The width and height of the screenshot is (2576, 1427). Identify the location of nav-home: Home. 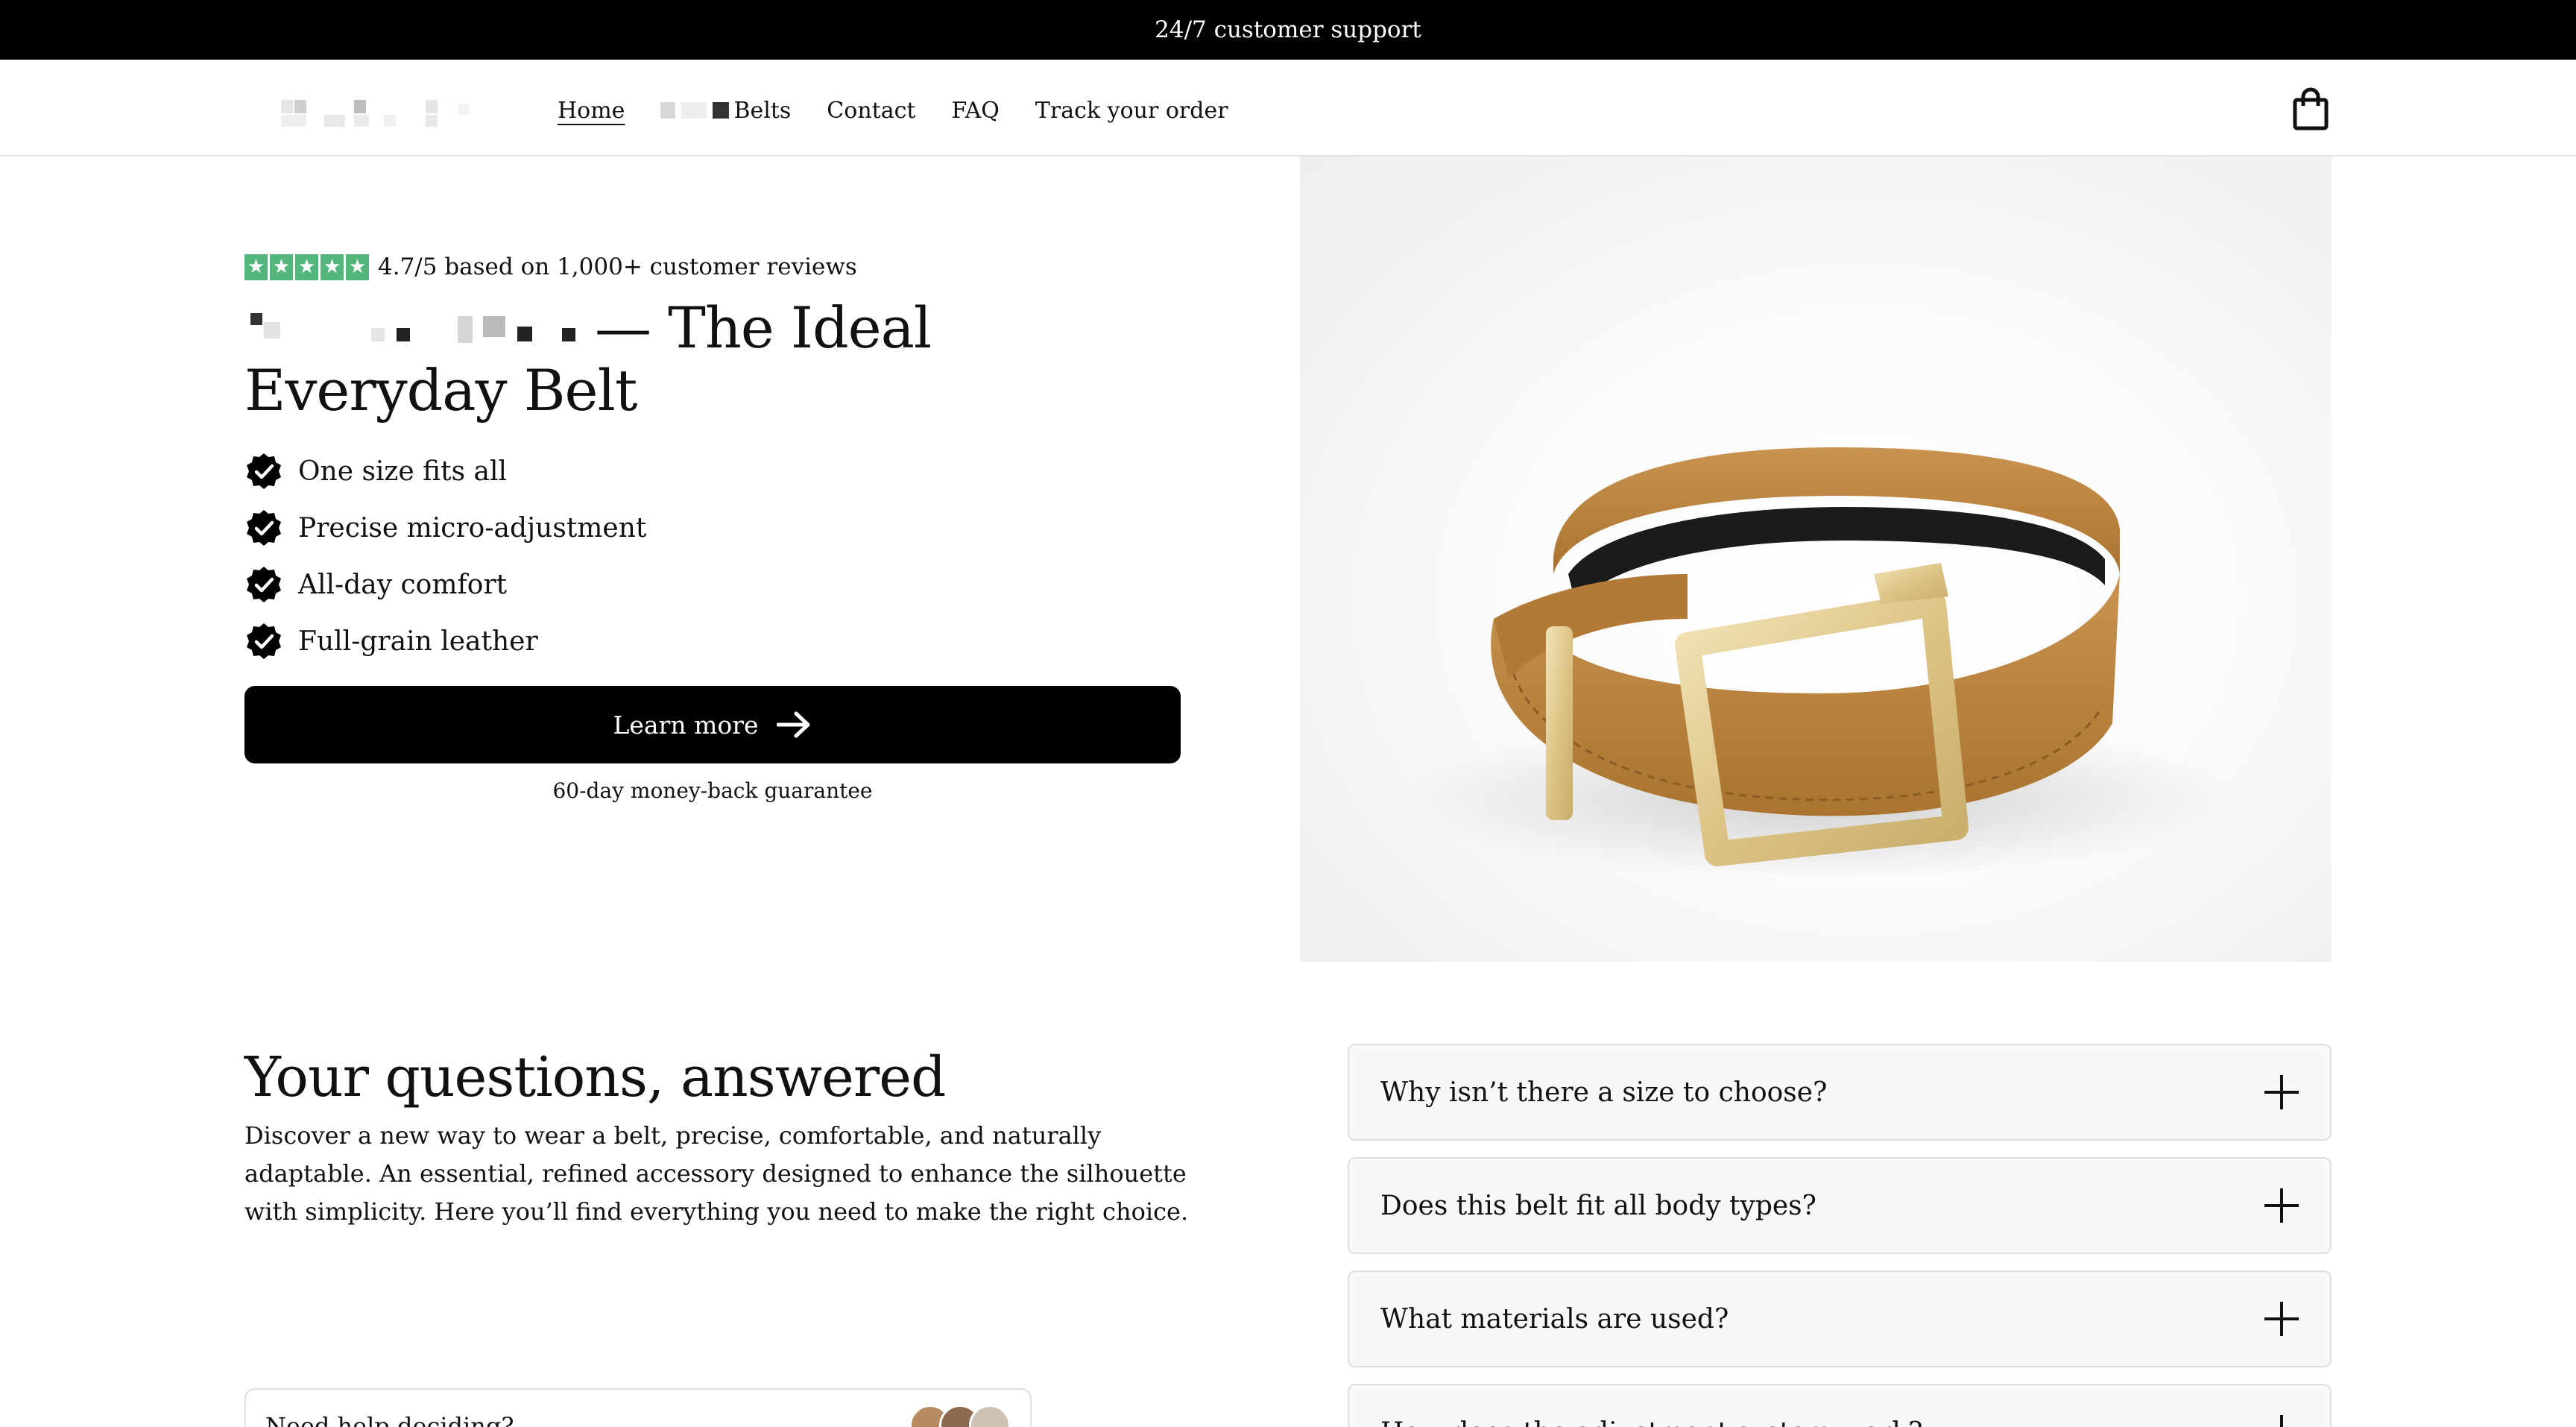
(591, 111).